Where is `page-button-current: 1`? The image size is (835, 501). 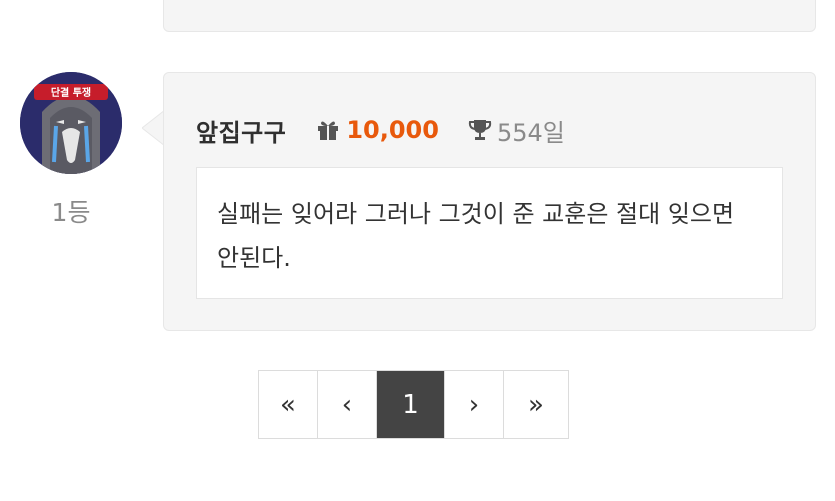 page-button-current: 1 is located at coordinates (411, 404).